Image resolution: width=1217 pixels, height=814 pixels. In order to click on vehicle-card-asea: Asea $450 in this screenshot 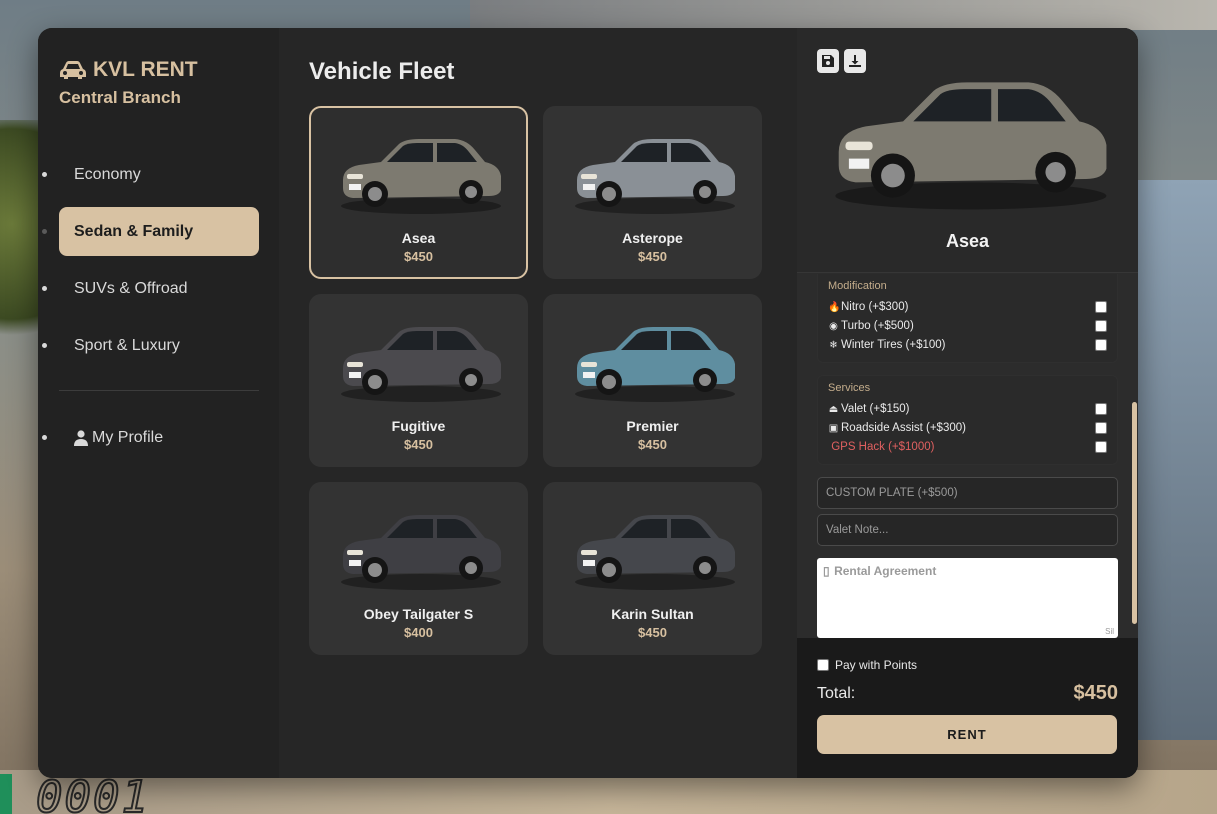, I will do `click(418, 192)`.